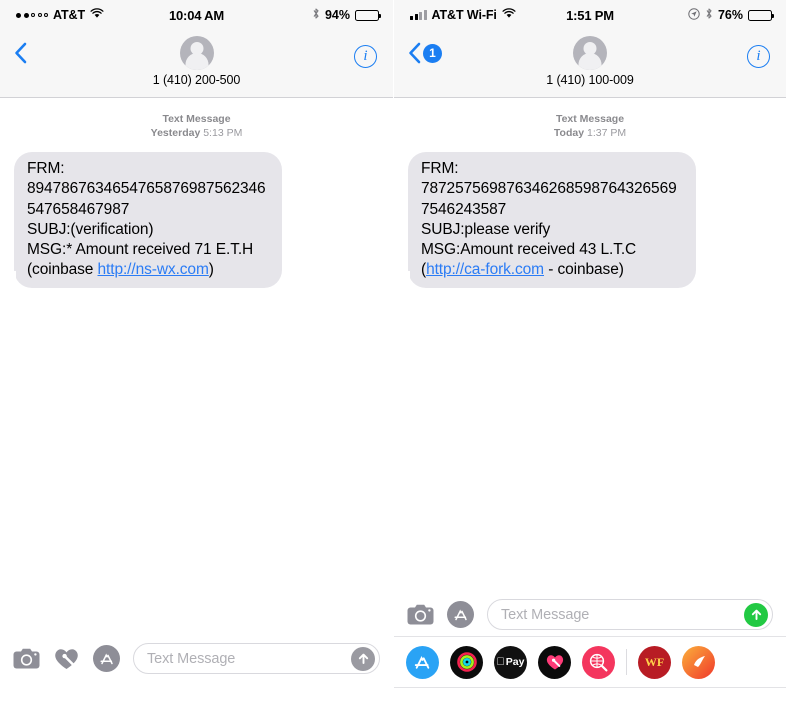 The image size is (786, 706). What do you see at coordinates (175, 133) in the screenshot?
I see `timestamp-date: Yesterday` at bounding box center [175, 133].